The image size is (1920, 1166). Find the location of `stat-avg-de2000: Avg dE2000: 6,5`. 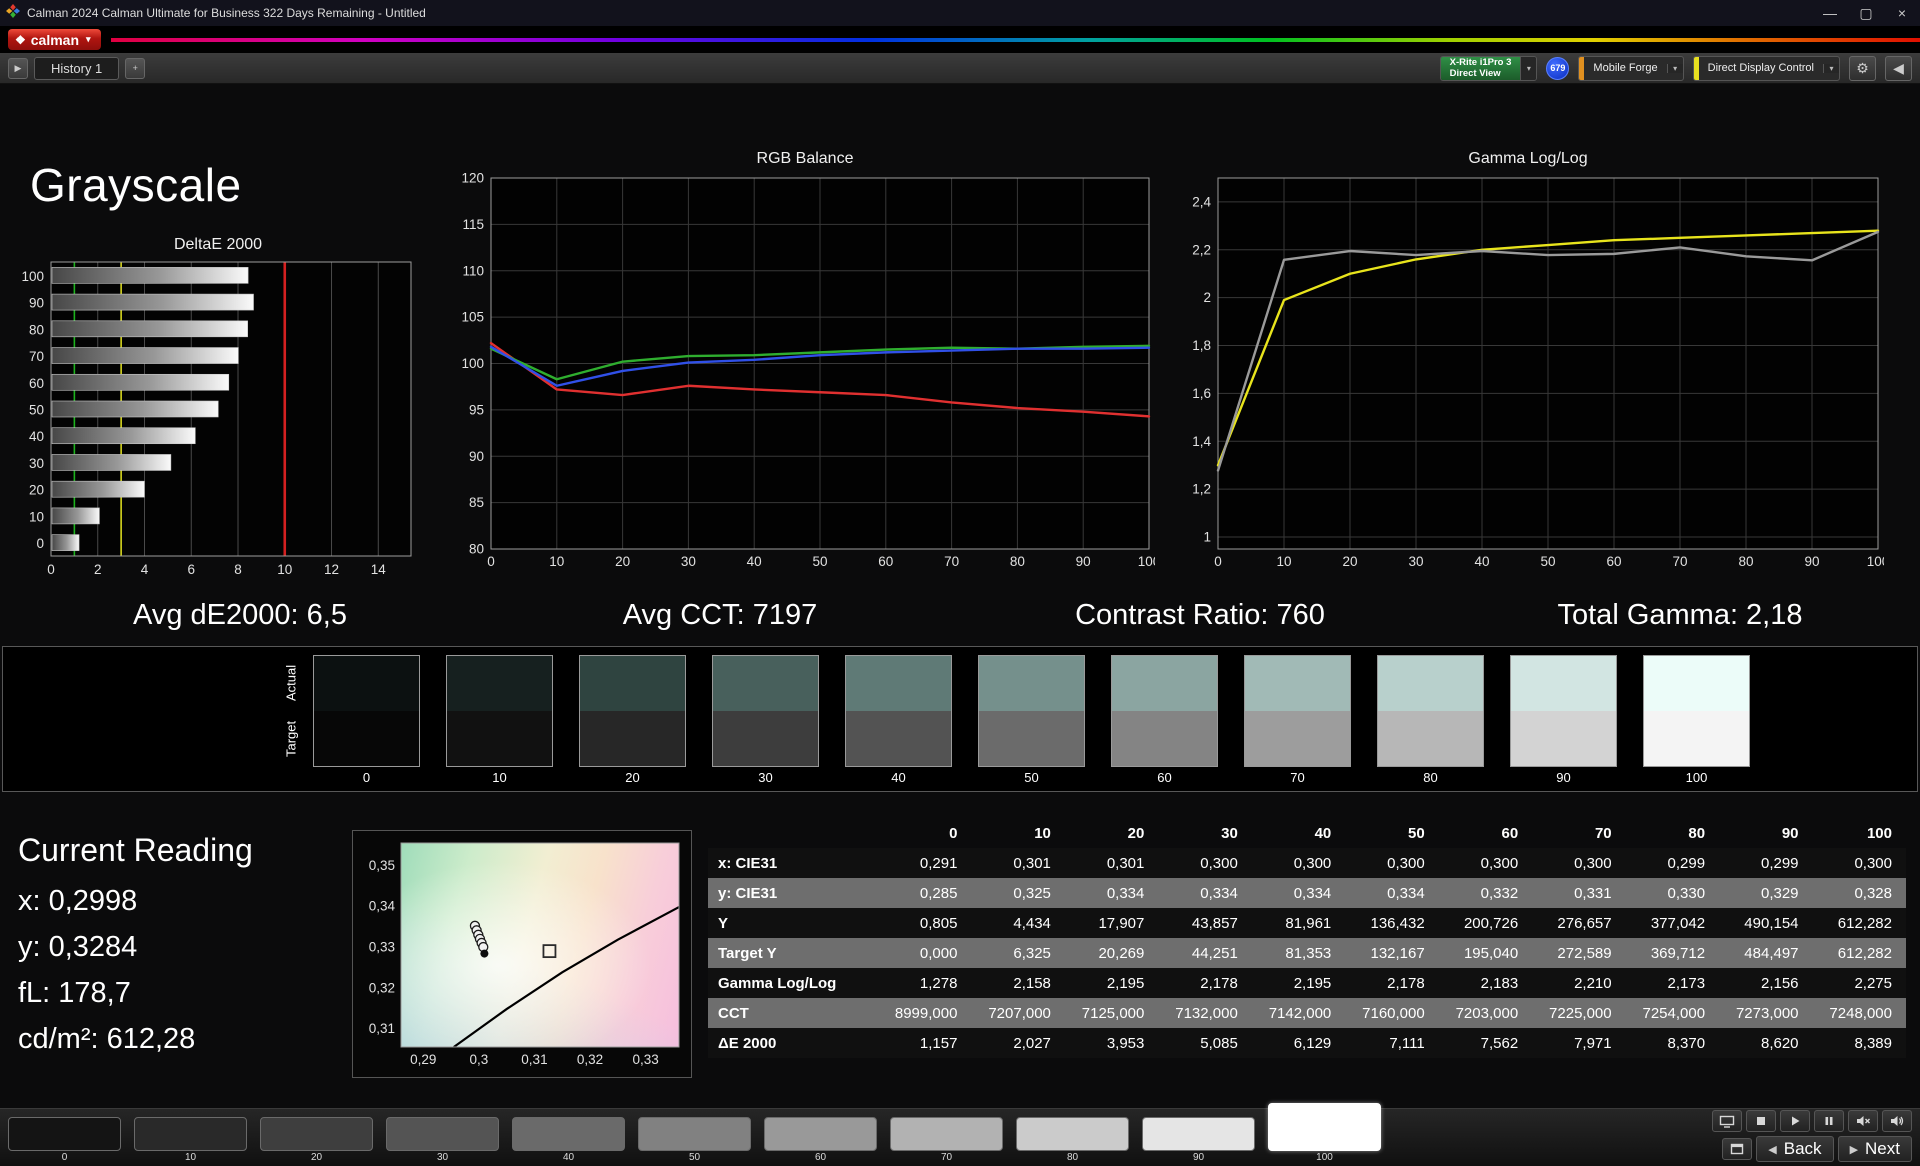

stat-avg-de2000: Avg dE2000: 6,5 is located at coordinates (240, 615).